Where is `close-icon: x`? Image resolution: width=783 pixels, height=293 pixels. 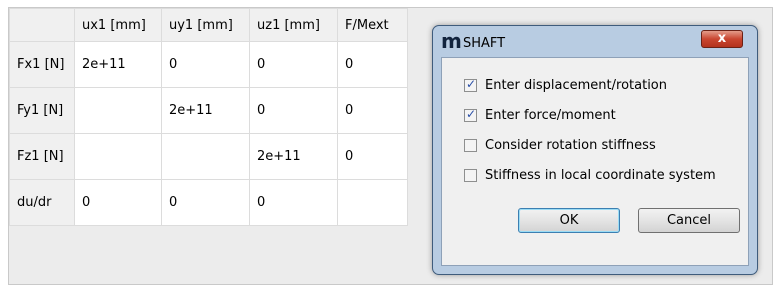
close-icon: x is located at coordinates (722, 38).